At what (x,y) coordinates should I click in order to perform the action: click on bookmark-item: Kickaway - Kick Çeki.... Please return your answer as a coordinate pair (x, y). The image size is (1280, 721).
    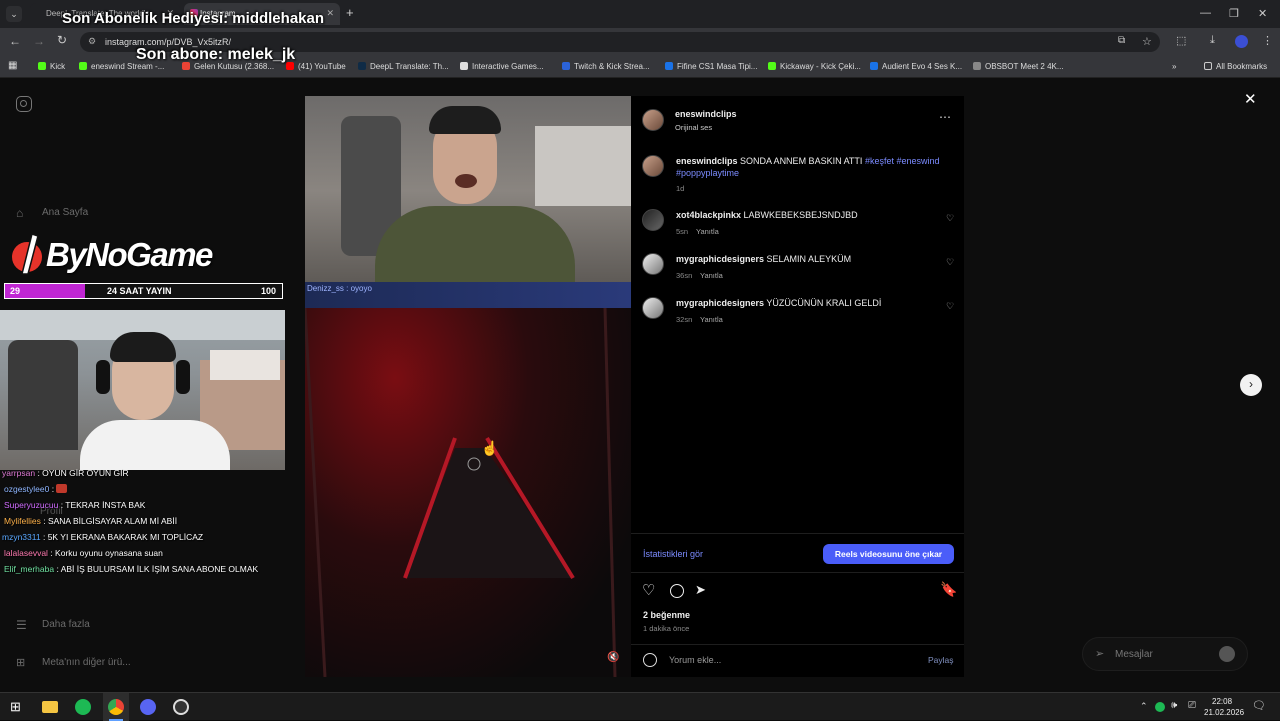
    Looking at the image, I should click on (814, 66).